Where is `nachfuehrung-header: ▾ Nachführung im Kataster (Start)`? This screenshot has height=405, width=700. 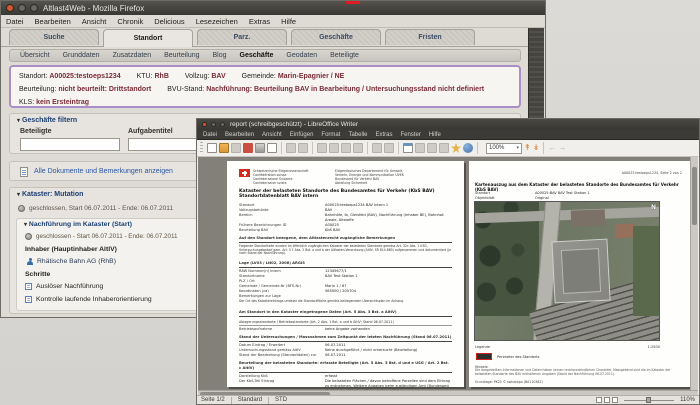 nachfuehrung-header: ▾ Nachführung im Kataster (Start) is located at coordinates (115, 223).